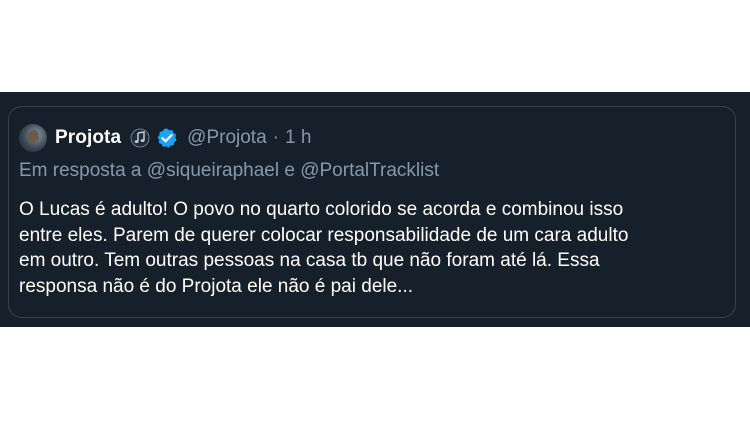  What do you see at coordinates (298, 138) in the screenshot?
I see `tweet-timestamp: 1 h` at bounding box center [298, 138].